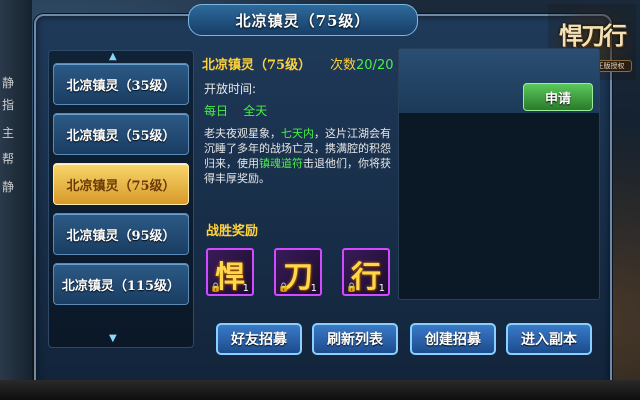  I want to click on reward-item-2: 刀 🔒 1, so click(298, 272).